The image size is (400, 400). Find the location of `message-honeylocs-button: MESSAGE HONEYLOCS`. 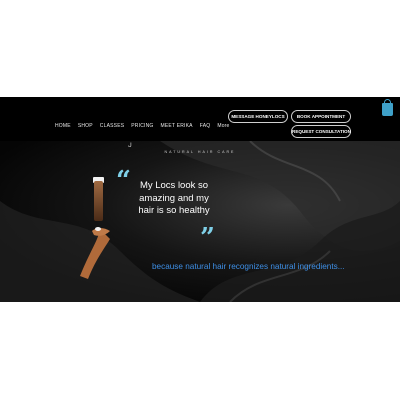

message-honeylocs-button: MESSAGE HONEYLOCS is located at coordinates (258, 116).